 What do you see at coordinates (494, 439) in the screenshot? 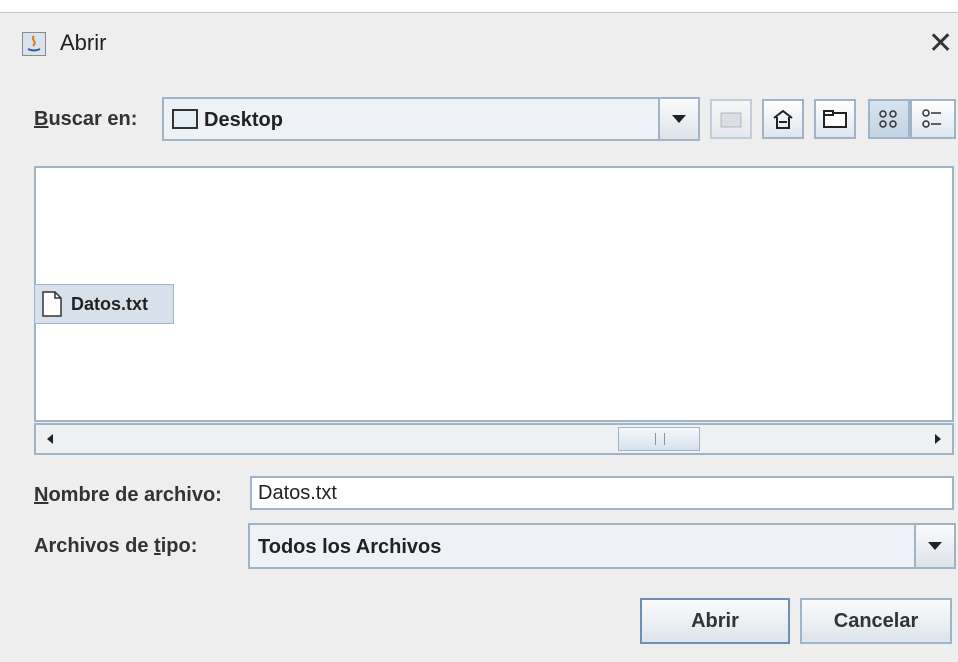
I see `file-list-hscrollbar` at bounding box center [494, 439].